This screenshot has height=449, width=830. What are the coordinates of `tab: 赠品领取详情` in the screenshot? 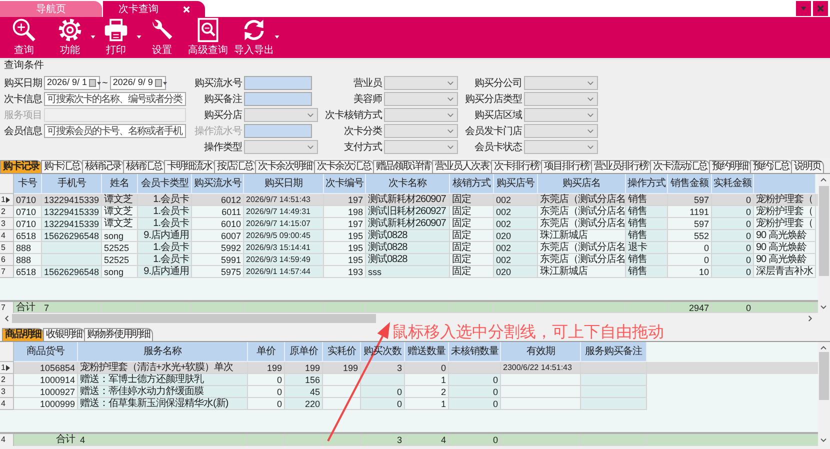 It's located at (403, 166).